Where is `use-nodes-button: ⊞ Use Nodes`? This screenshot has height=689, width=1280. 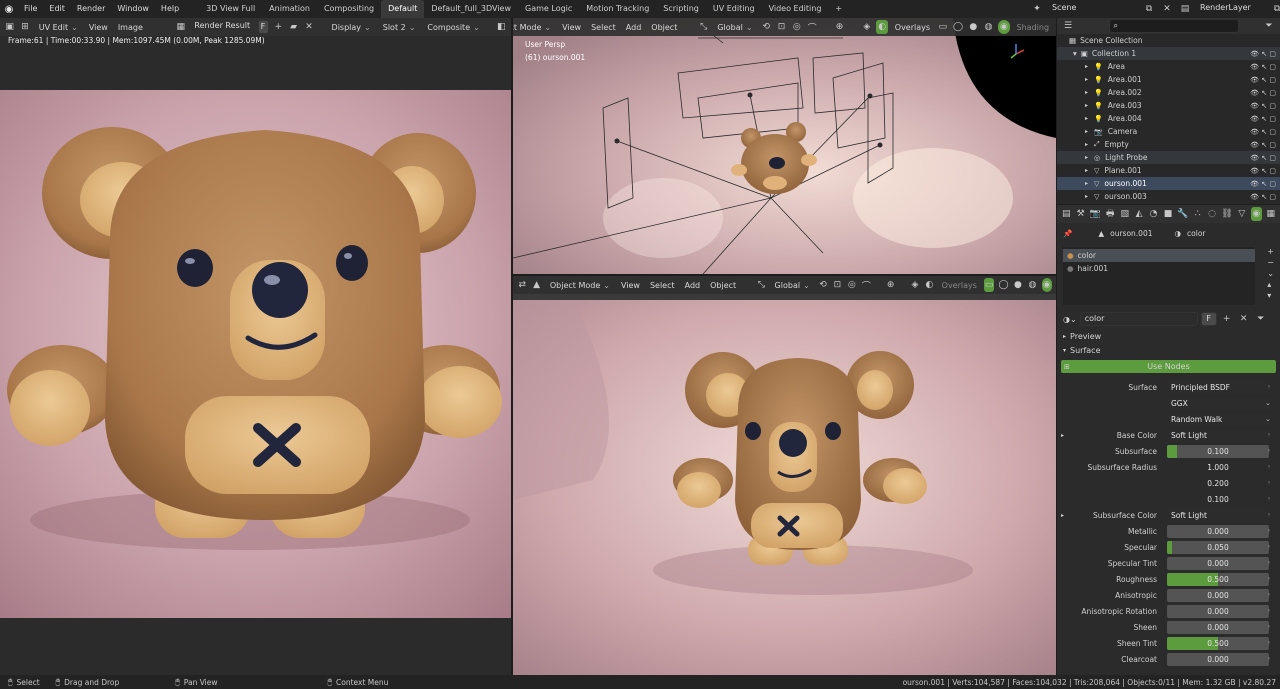
use-nodes-button: ⊞ Use Nodes is located at coordinates (1168, 366).